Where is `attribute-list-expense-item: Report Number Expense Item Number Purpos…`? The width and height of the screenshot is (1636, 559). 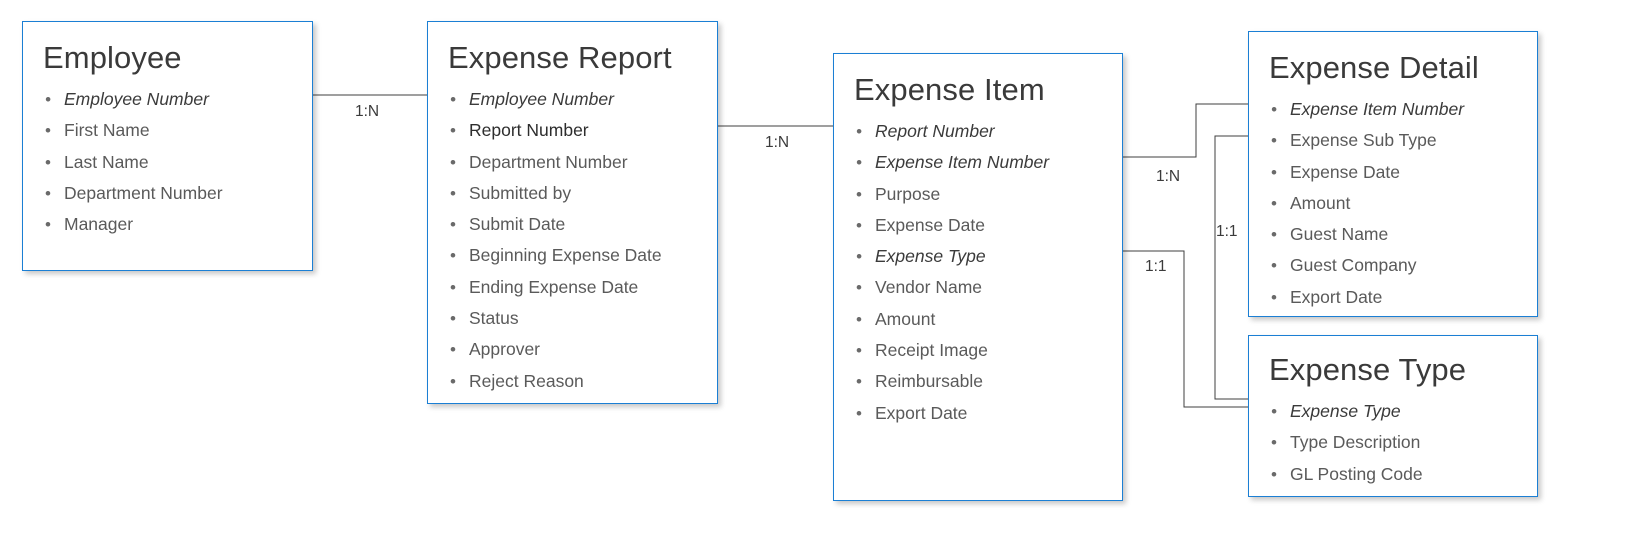
attribute-list-expense-item: Report Number Expense Item Number Purpos… is located at coordinates (951, 272).